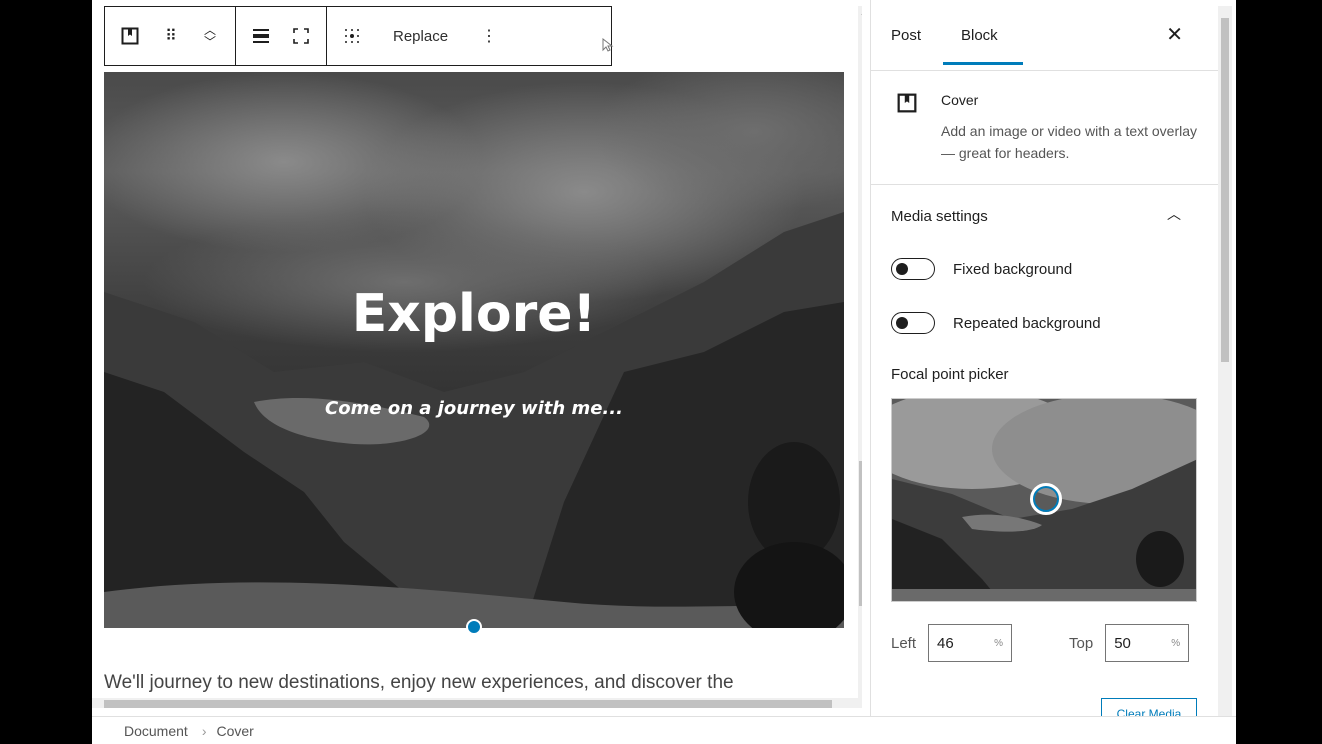 This screenshot has height=744, width=1322. Describe the element at coordinates (1046, 35) in the screenshot. I see `sidebar-tabs: Post Block ✕` at that location.